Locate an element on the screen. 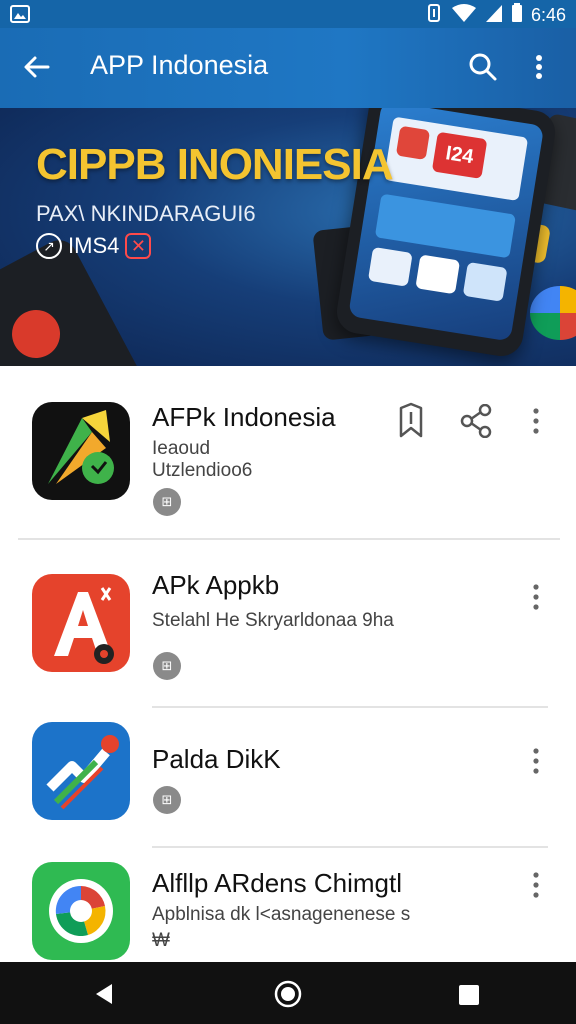  status-bar: 6:46 is located at coordinates (288, 14).